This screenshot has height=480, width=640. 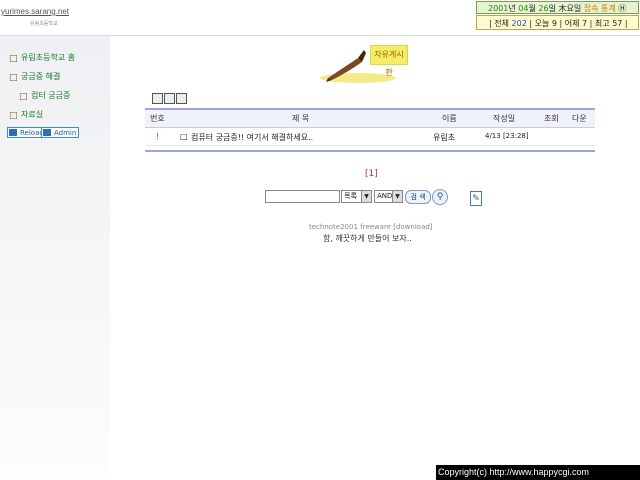 What do you see at coordinates (602, 23) in the screenshot?
I see `stat-max-label: 최고` at bounding box center [602, 23].